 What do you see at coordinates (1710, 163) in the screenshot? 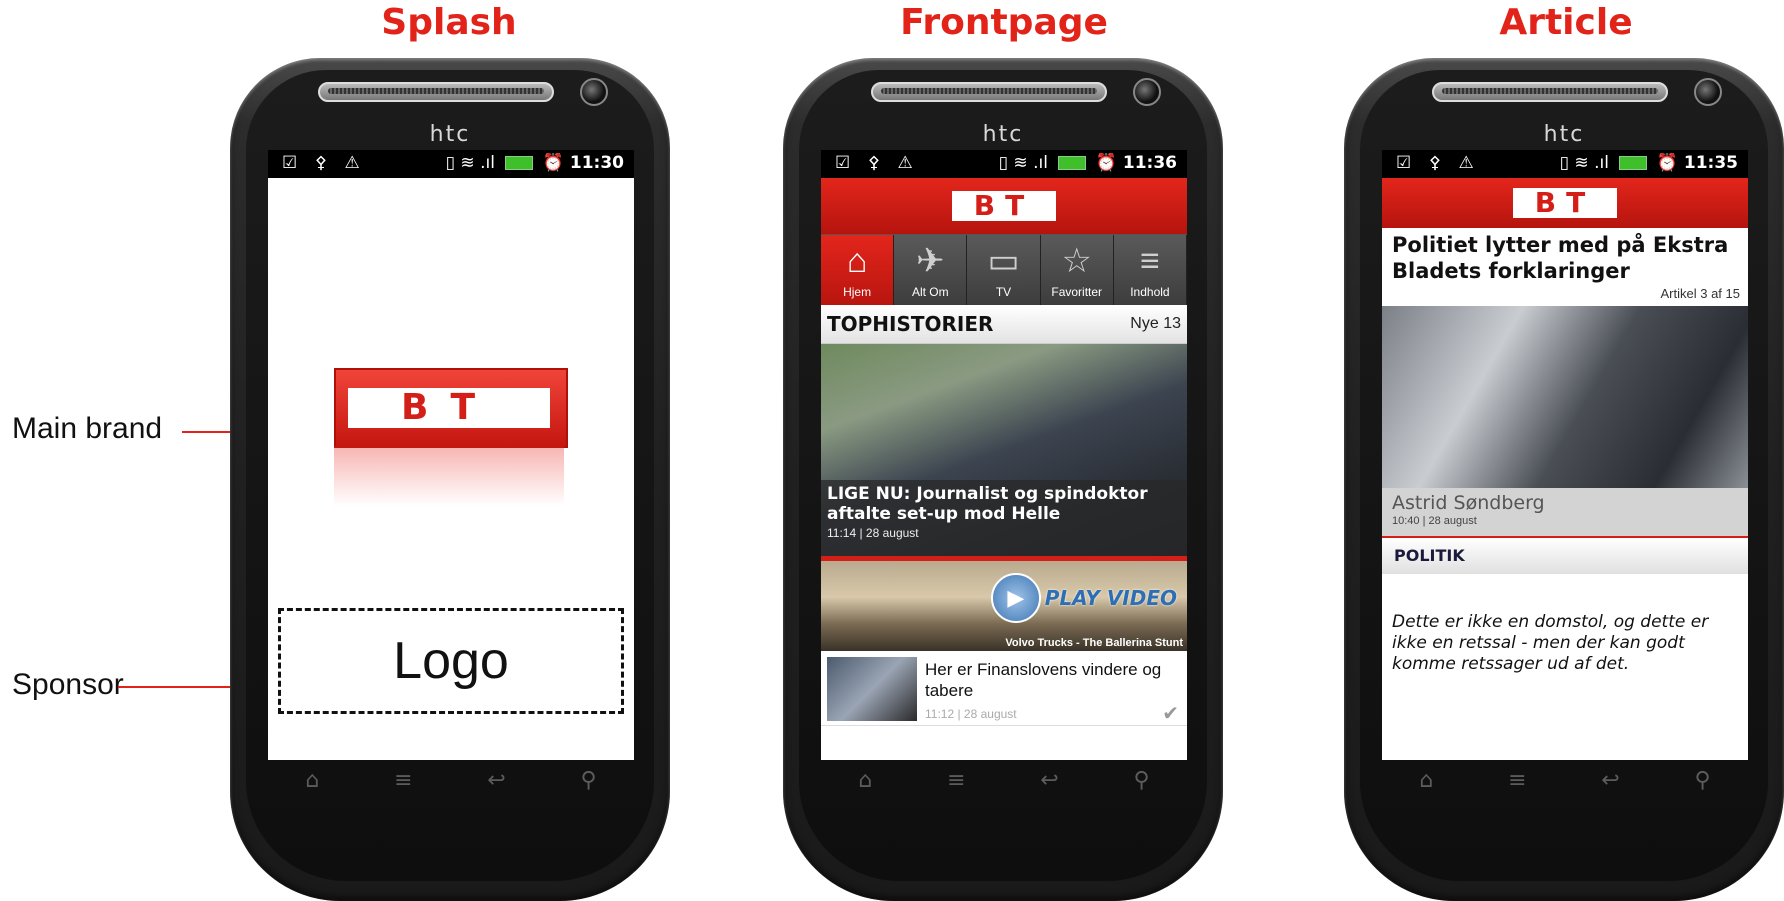
I see `status-clock: 11:35` at bounding box center [1710, 163].